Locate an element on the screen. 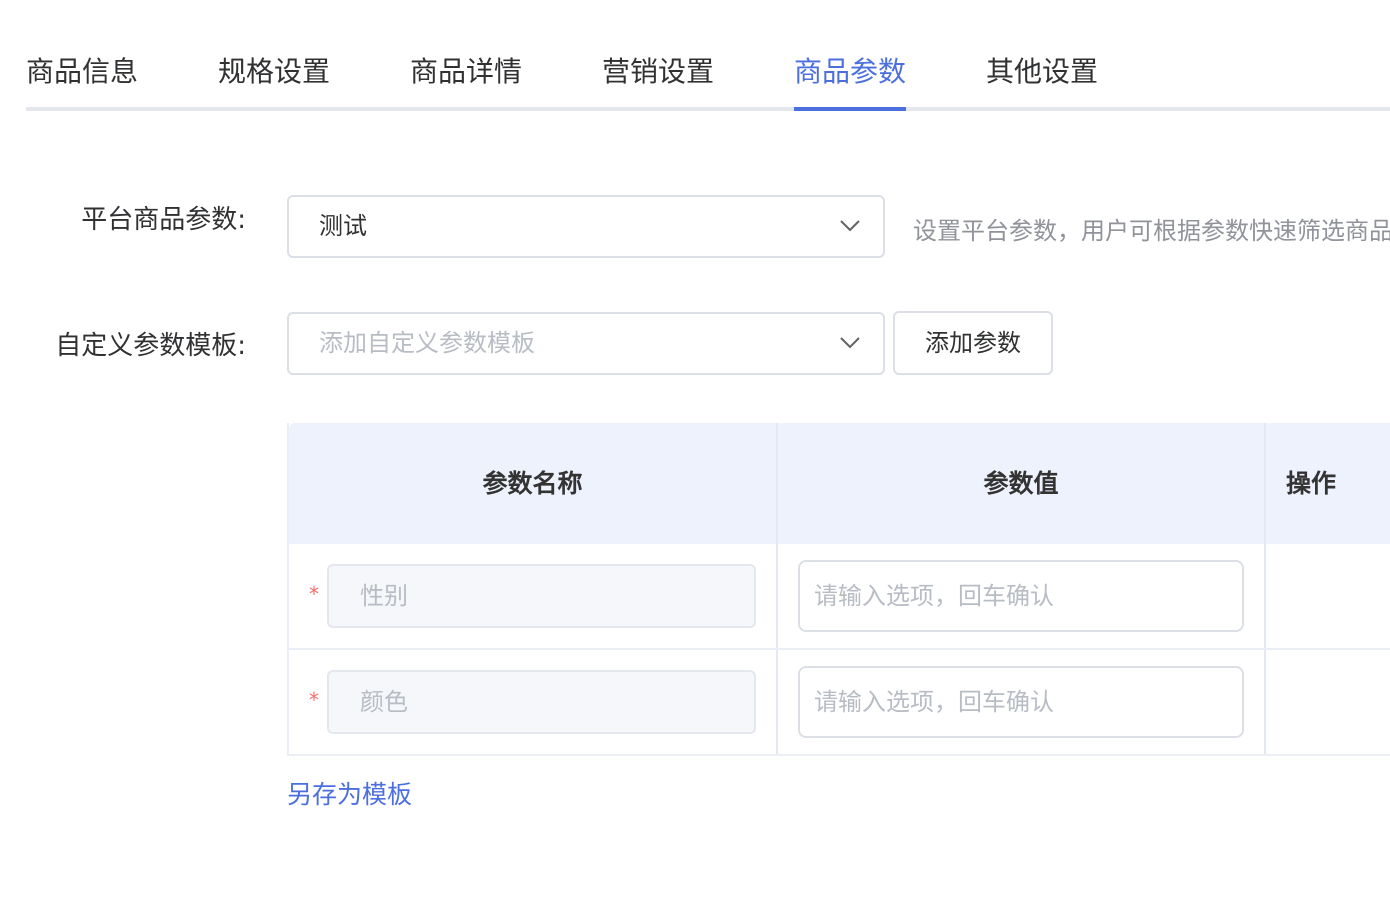 This screenshot has height=920, width=1390. table-header: 参数名称 参数值 操作 is located at coordinates (839, 483).